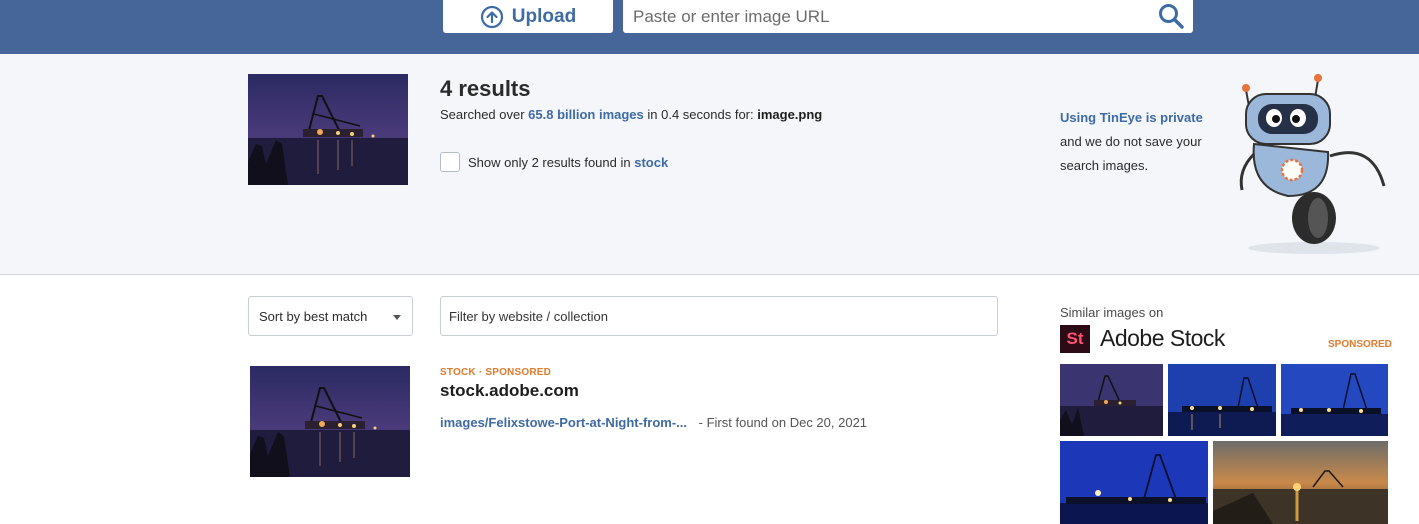 The height and width of the screenshot is (524, 1419). What do you see at coordinates (1075, 339) in the screenshot?
I see `adobe-stock-logo: St` at bounding box center [1075, 339].